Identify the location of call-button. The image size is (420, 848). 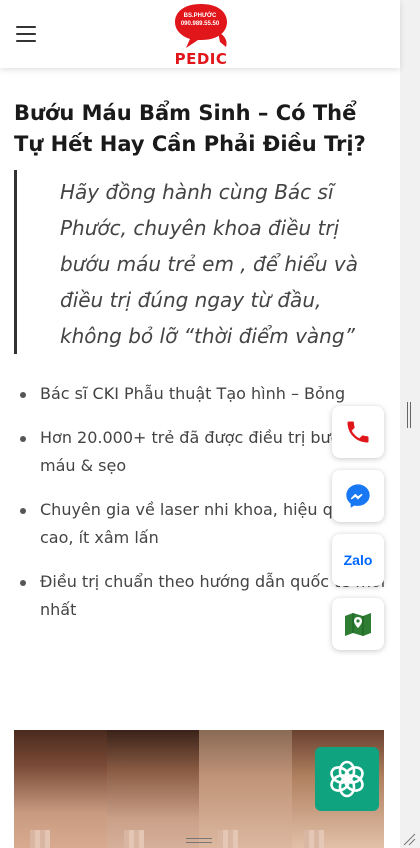
(358, 432).